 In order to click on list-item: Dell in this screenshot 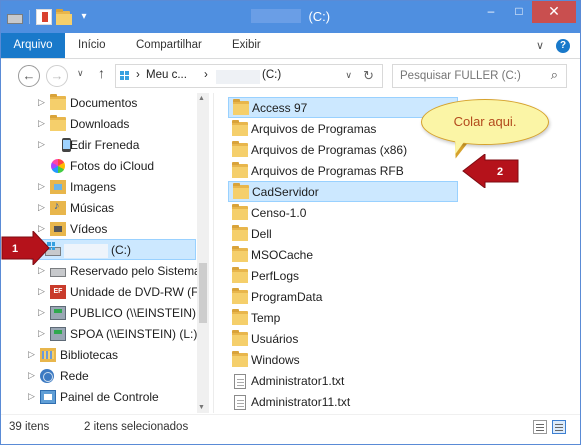, I will do `click(343, 234)`.